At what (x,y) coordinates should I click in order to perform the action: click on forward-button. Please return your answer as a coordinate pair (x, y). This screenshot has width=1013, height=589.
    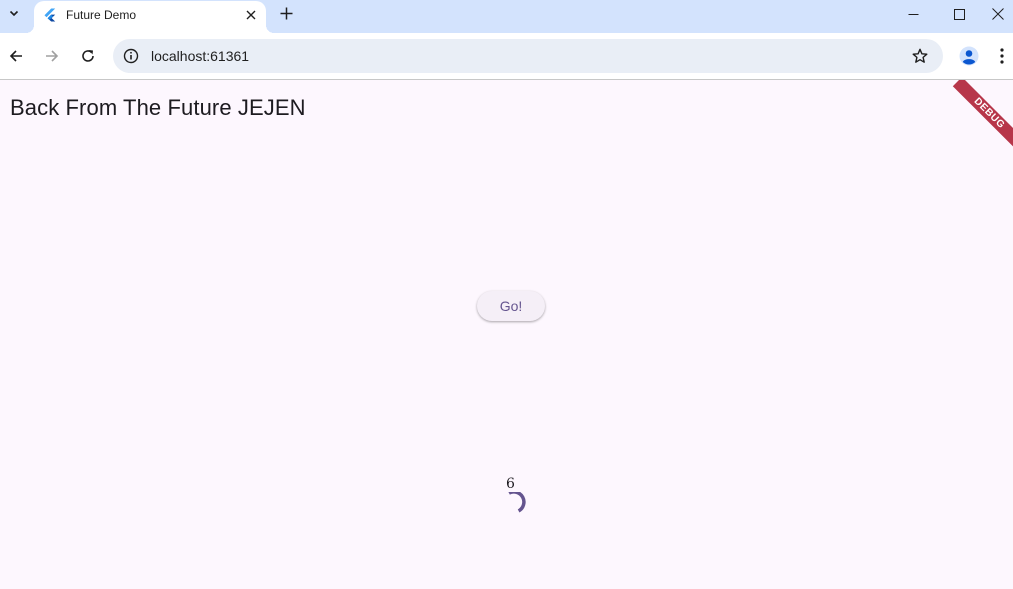
    Looking at the image, I should click on (52, 56).